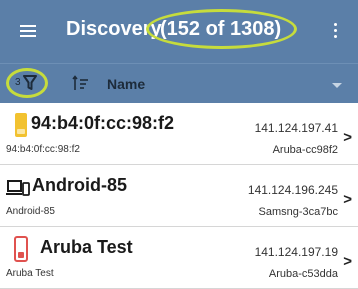  What do you see at coordinates (292, 190) in the screenshot?
I see `device-ip: 141.124.196.245` at bounding box center [292, 190].